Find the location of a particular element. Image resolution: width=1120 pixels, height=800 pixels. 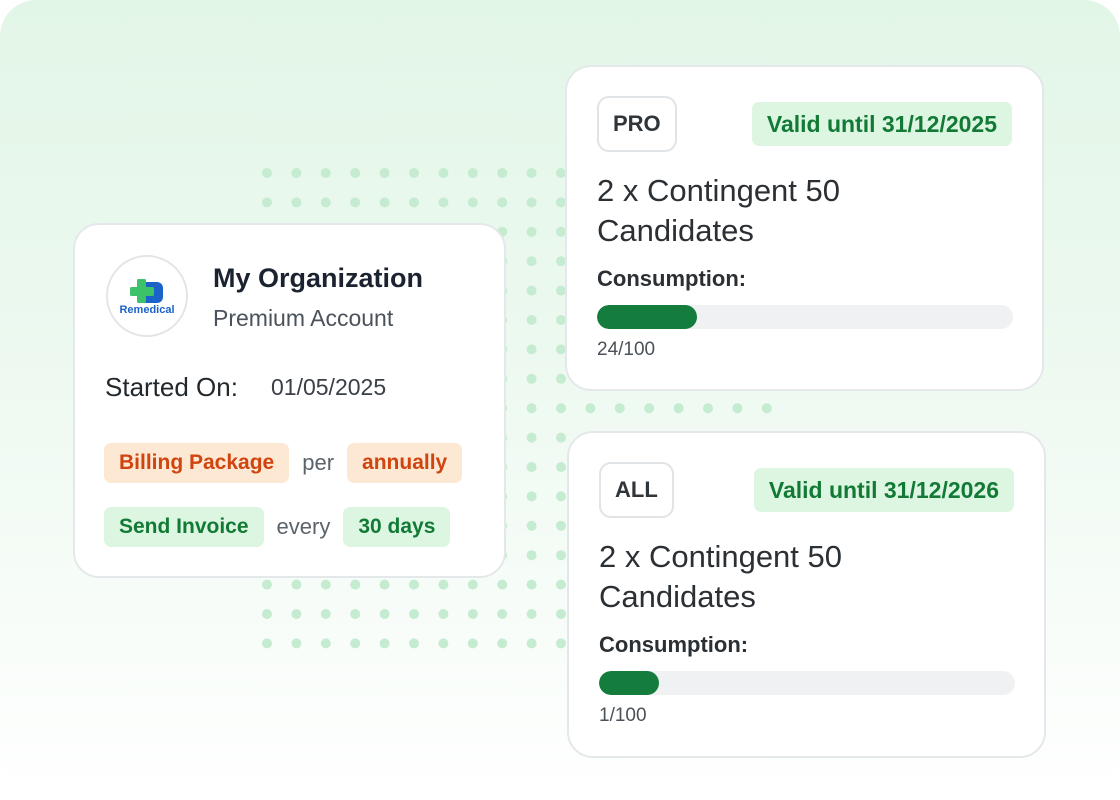

organization-logo: Remedical is located at coordinates (147, 296).